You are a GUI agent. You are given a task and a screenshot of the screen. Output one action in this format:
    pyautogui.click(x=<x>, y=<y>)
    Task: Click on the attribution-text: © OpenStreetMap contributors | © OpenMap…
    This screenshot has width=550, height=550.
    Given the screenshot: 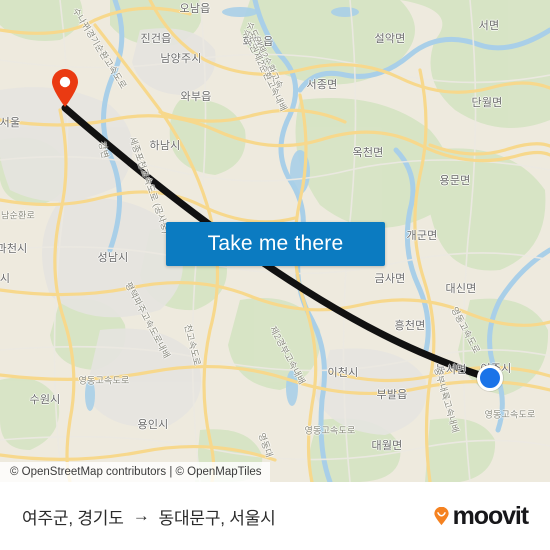 What is the action you would take?
    pyautogui.click(x=136, y=472)
    